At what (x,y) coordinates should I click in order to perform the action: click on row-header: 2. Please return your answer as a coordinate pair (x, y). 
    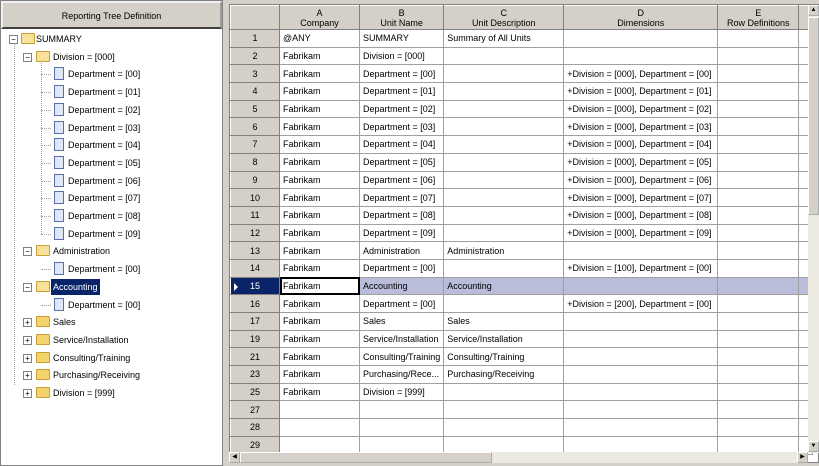
    Looking at the image, I should click on (255, 56).